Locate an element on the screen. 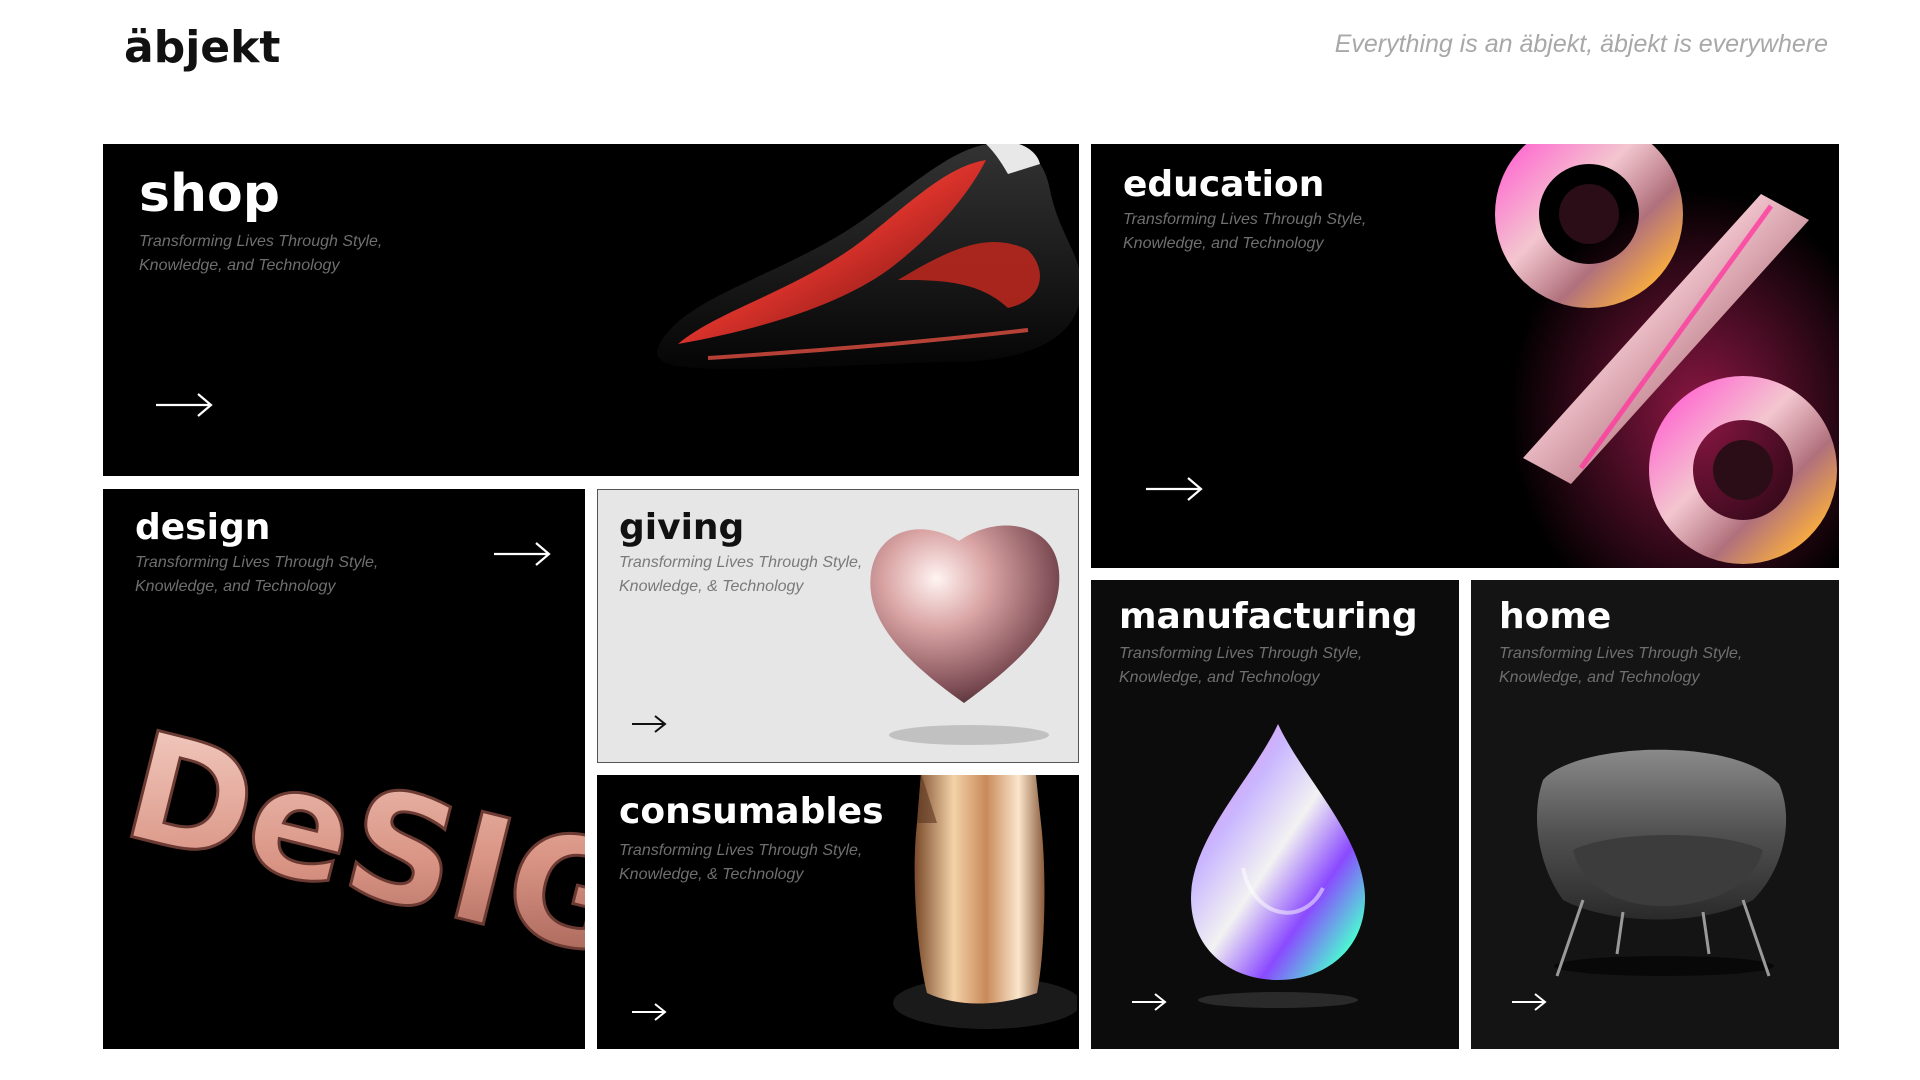  armchair-image is located at coordinates (1661, 863).